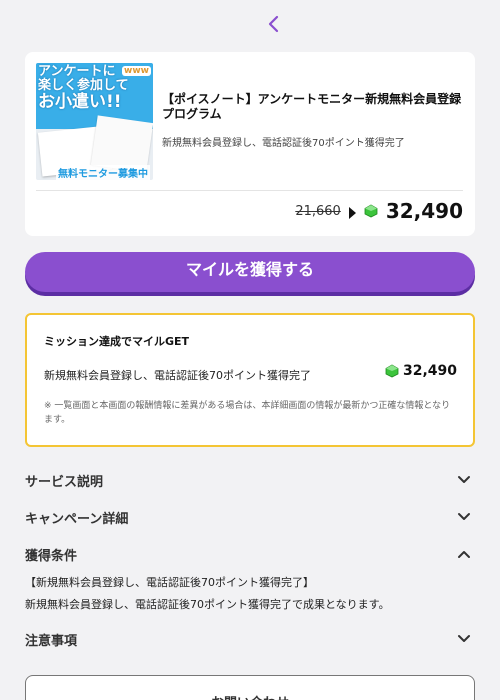 This screenshot has width=500, height=700. Describe the element at coordinates (117, 341) in the screenshot. I see `mission-heading: ミッション達成でマイルGET` at that location.